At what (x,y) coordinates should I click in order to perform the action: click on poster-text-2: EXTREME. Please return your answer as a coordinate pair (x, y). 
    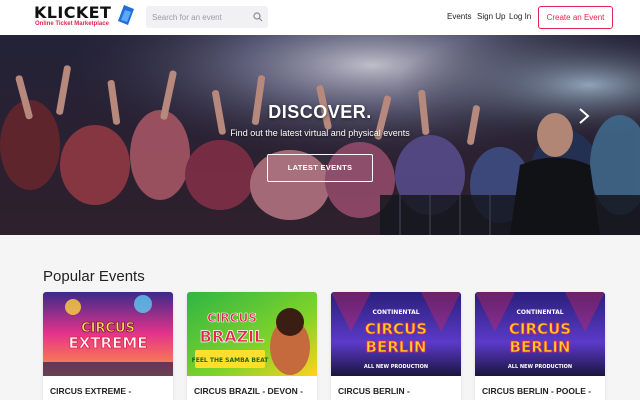
    Looking at the image, I should click on (107, 343).